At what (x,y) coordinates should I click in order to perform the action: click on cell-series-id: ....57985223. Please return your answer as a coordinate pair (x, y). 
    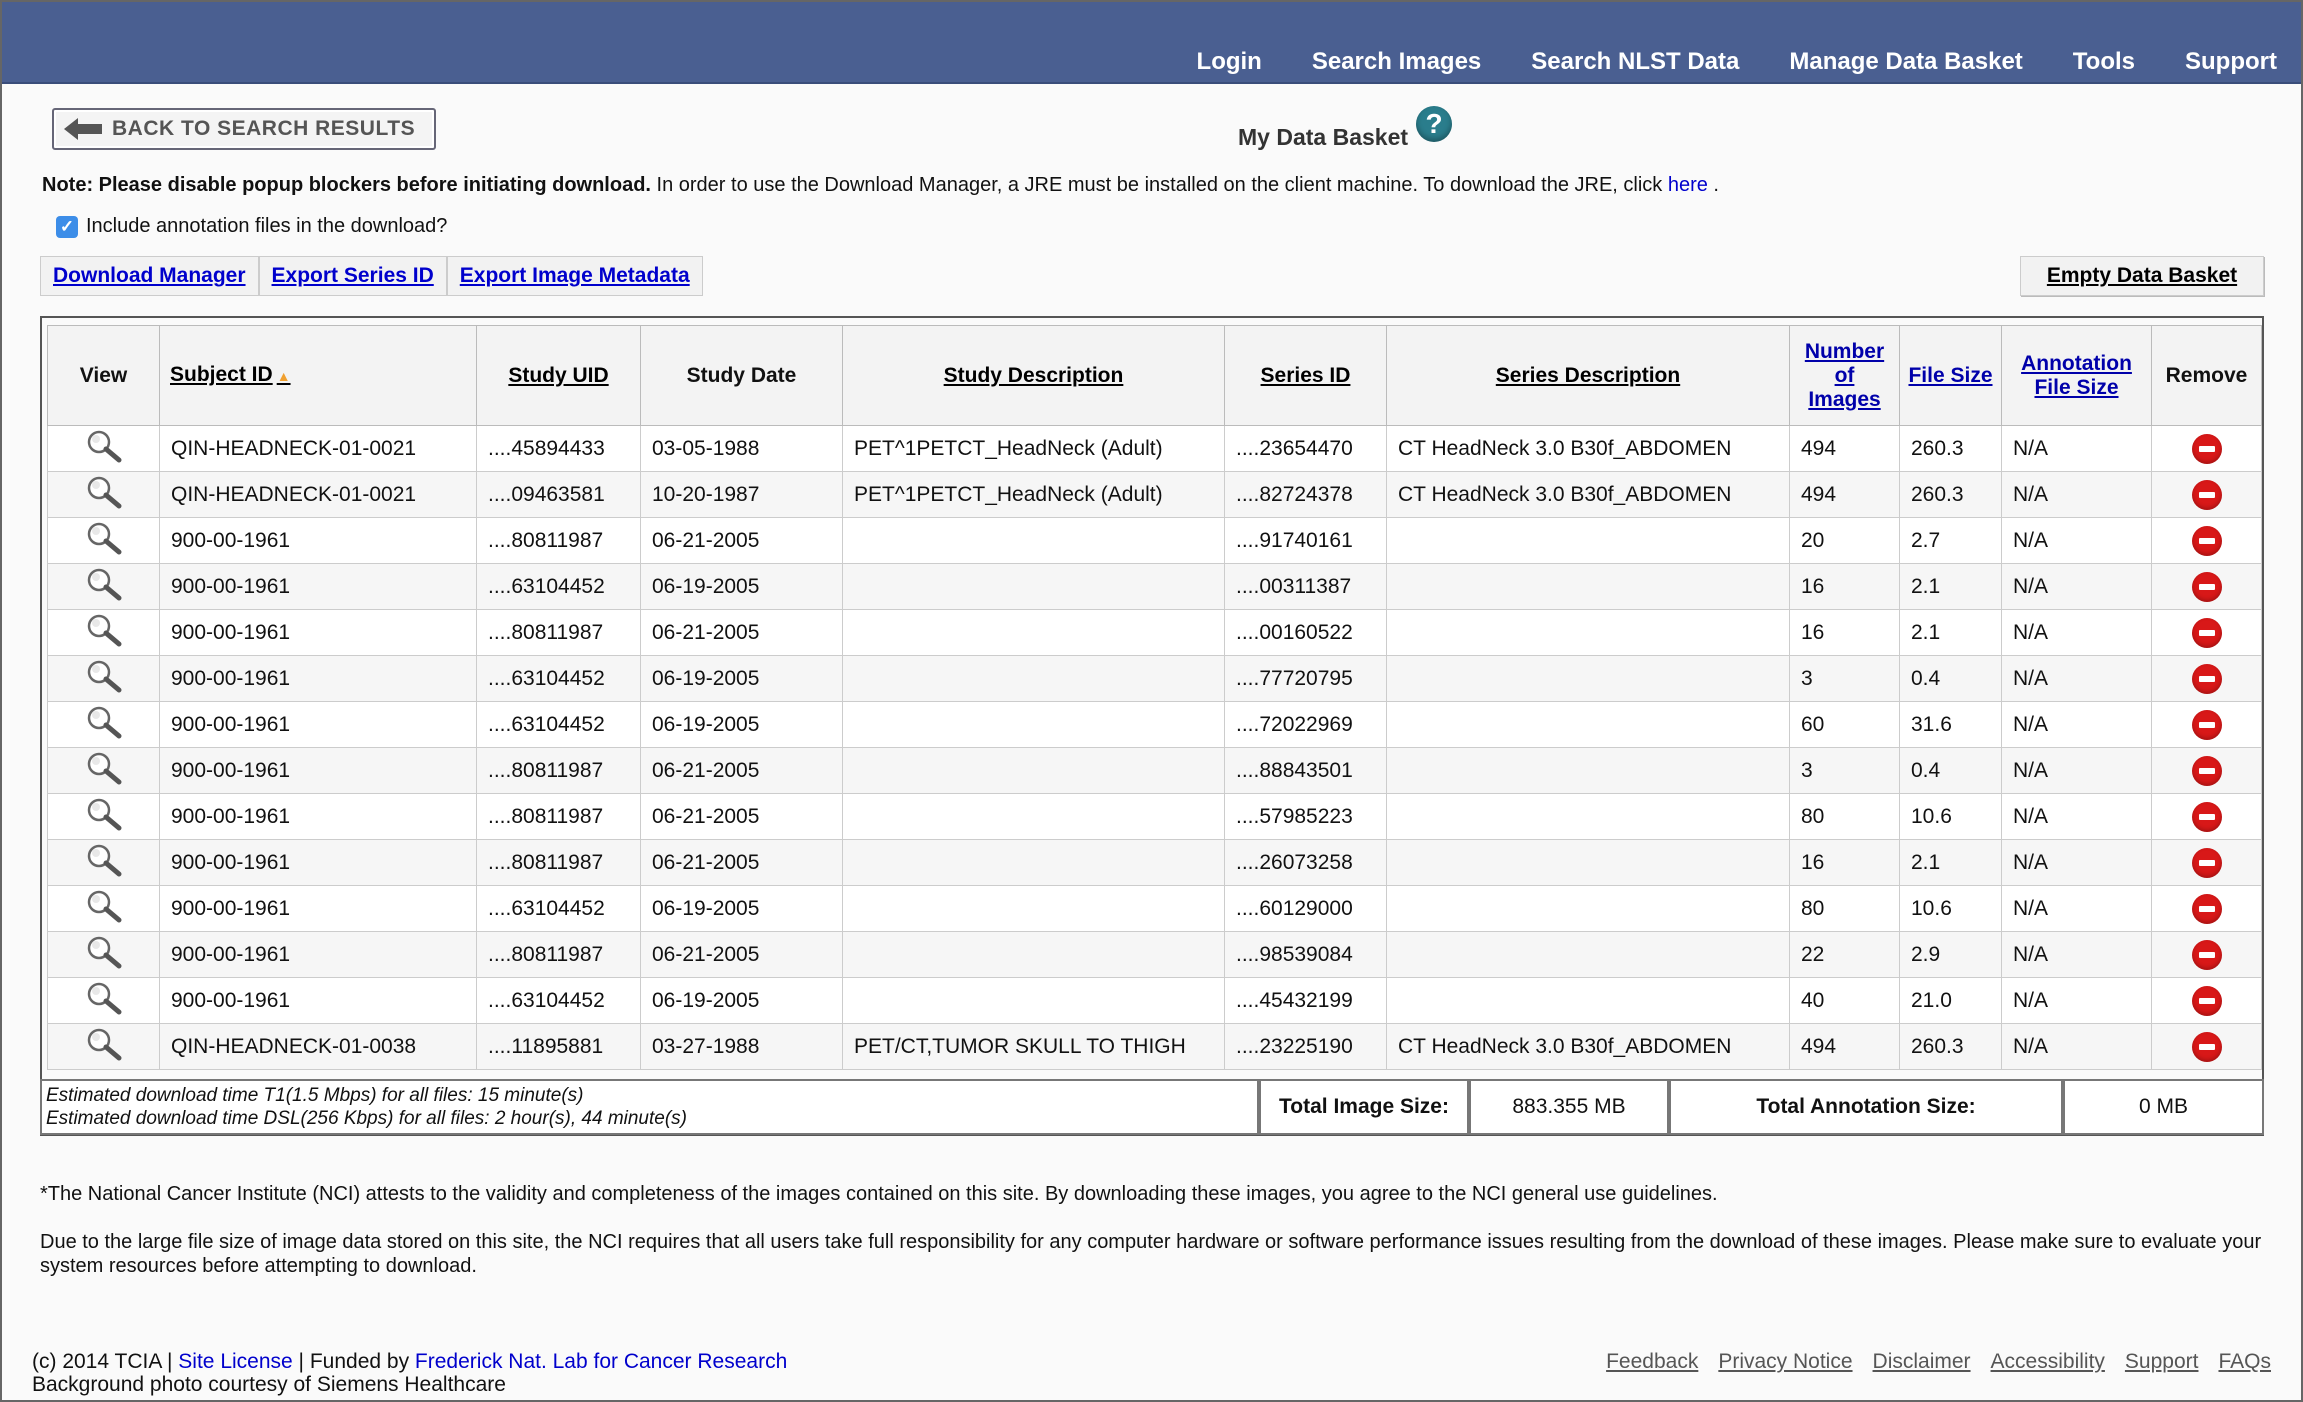
    Looking at the image, I should click on (1305, 816).